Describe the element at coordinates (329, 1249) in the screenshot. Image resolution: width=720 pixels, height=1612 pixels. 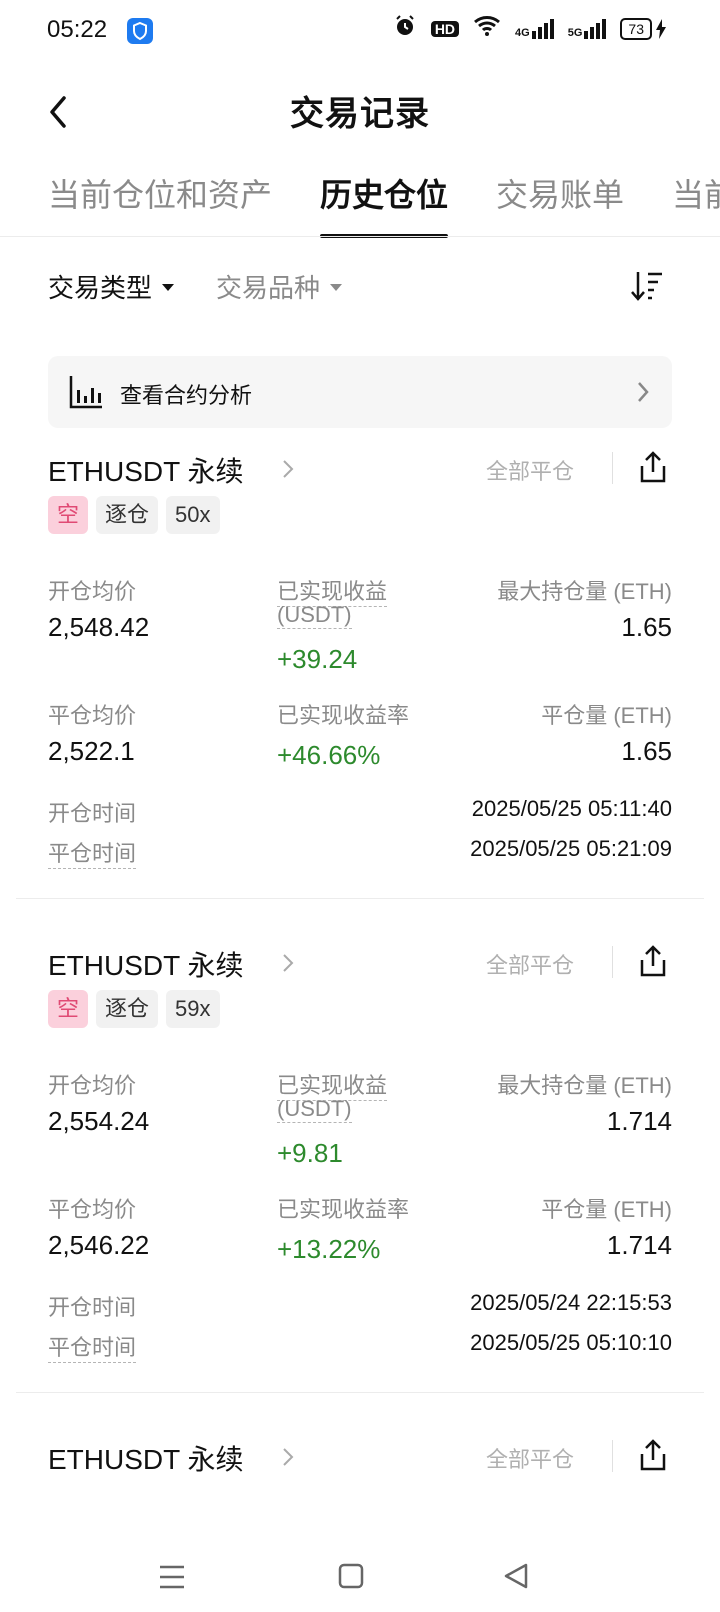
I see `realized-rate-value: +13.22%` at that location.